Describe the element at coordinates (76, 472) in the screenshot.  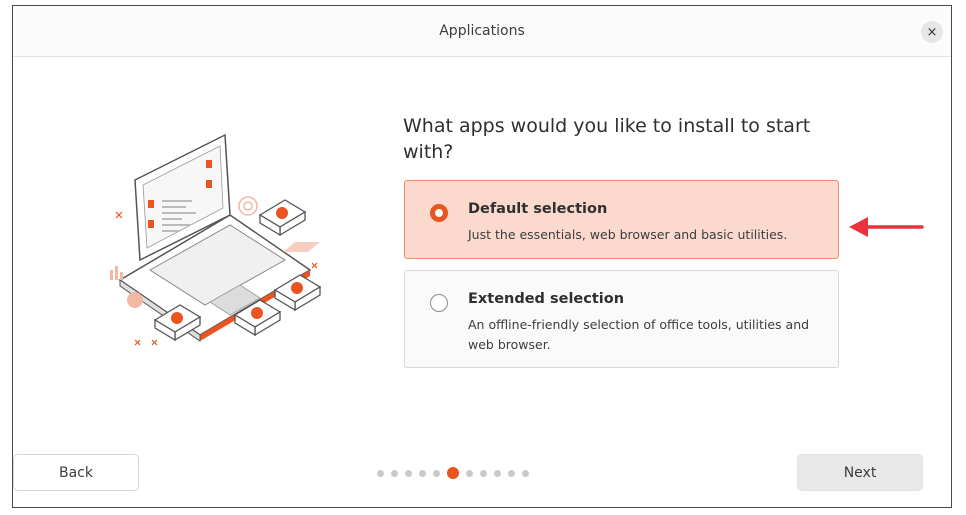
I see `back-button: Back` at that location.